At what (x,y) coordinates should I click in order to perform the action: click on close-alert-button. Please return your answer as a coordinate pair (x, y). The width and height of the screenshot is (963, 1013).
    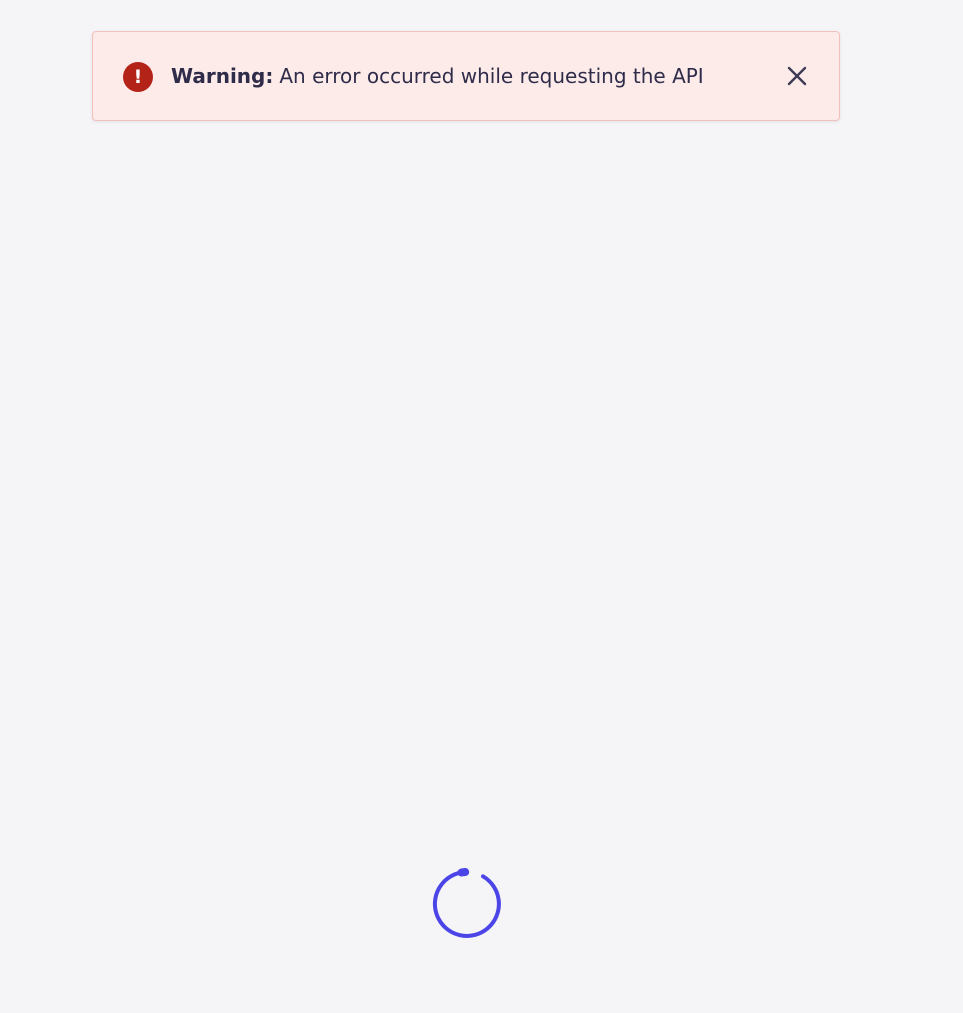
    Looking at the image, I should click on (797, 76).